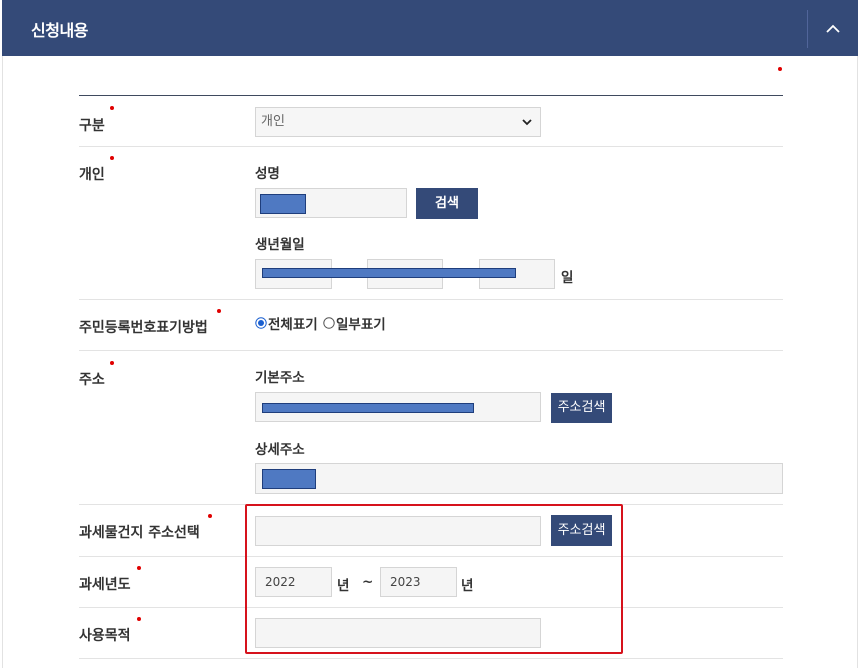 The width and height of the screenshot is (858, 668). I want to click on radio-partial-display: 일부표기, so click(354, 323).